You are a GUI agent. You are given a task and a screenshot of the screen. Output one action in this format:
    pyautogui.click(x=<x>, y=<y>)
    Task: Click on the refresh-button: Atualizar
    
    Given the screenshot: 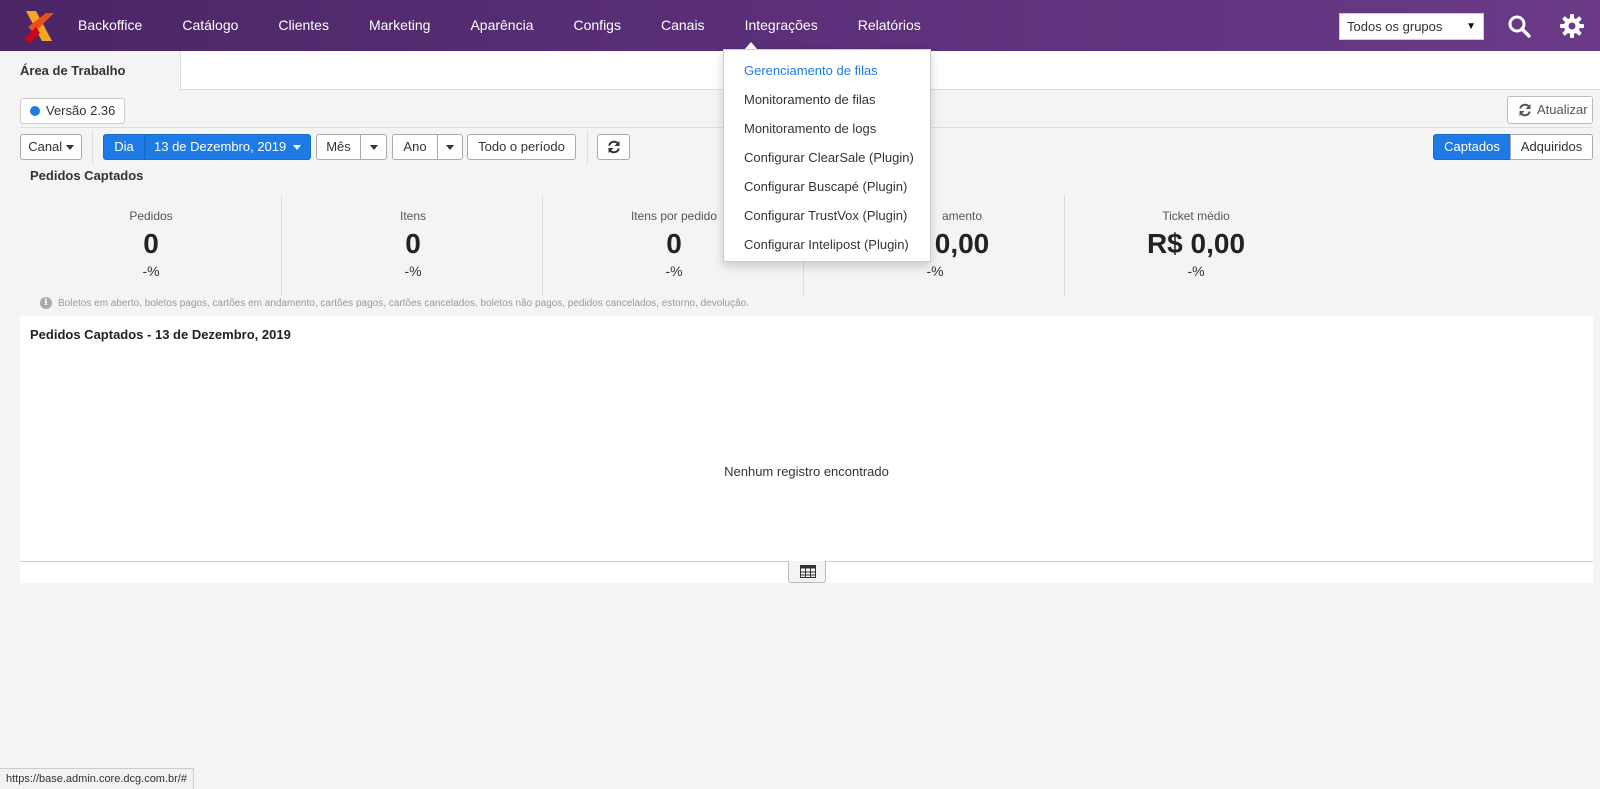 What is the action you would take?
    pyautogui.click(x=1550, y=110)
    